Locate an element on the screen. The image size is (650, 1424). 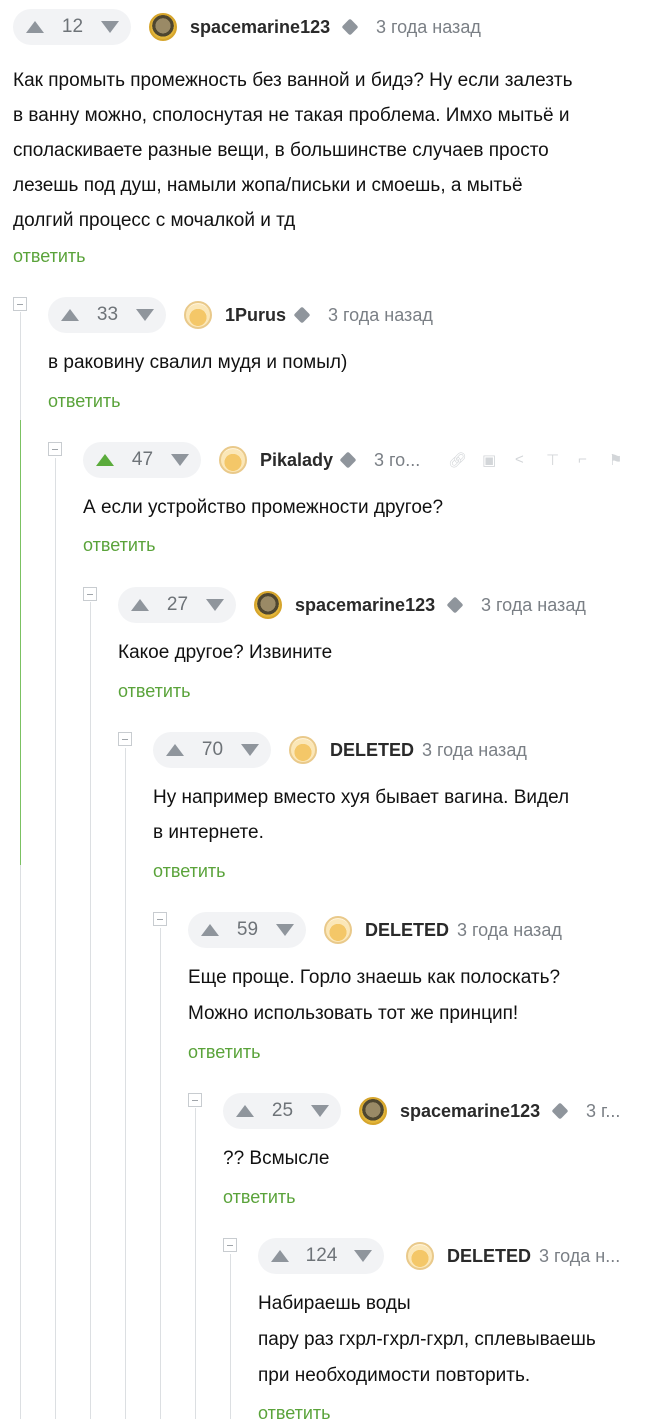
vote-control: 12 is located at coordinates (72, 27).